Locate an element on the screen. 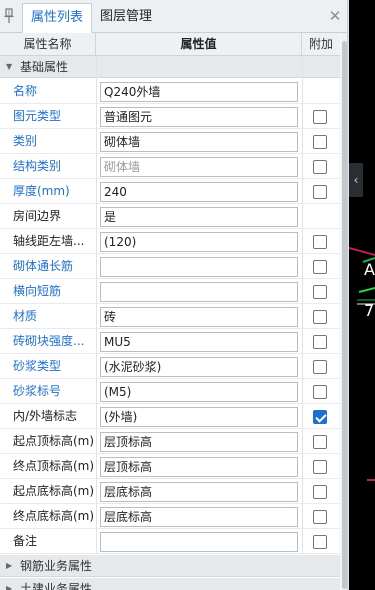 The height and width of the screenshot is (590, 375). vertical-scrollbar is located at coordinates (344, 311).